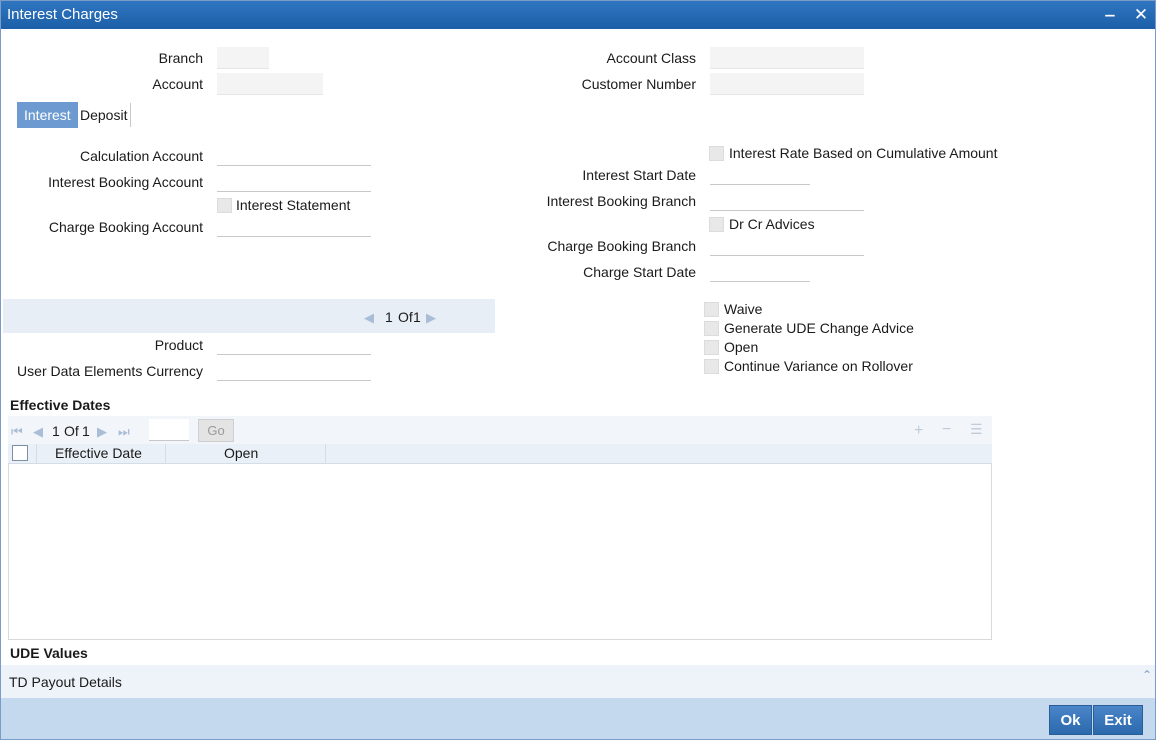 This screenshot has height=740, width=1156. I want to click on footer-bar, so click(578, 718).